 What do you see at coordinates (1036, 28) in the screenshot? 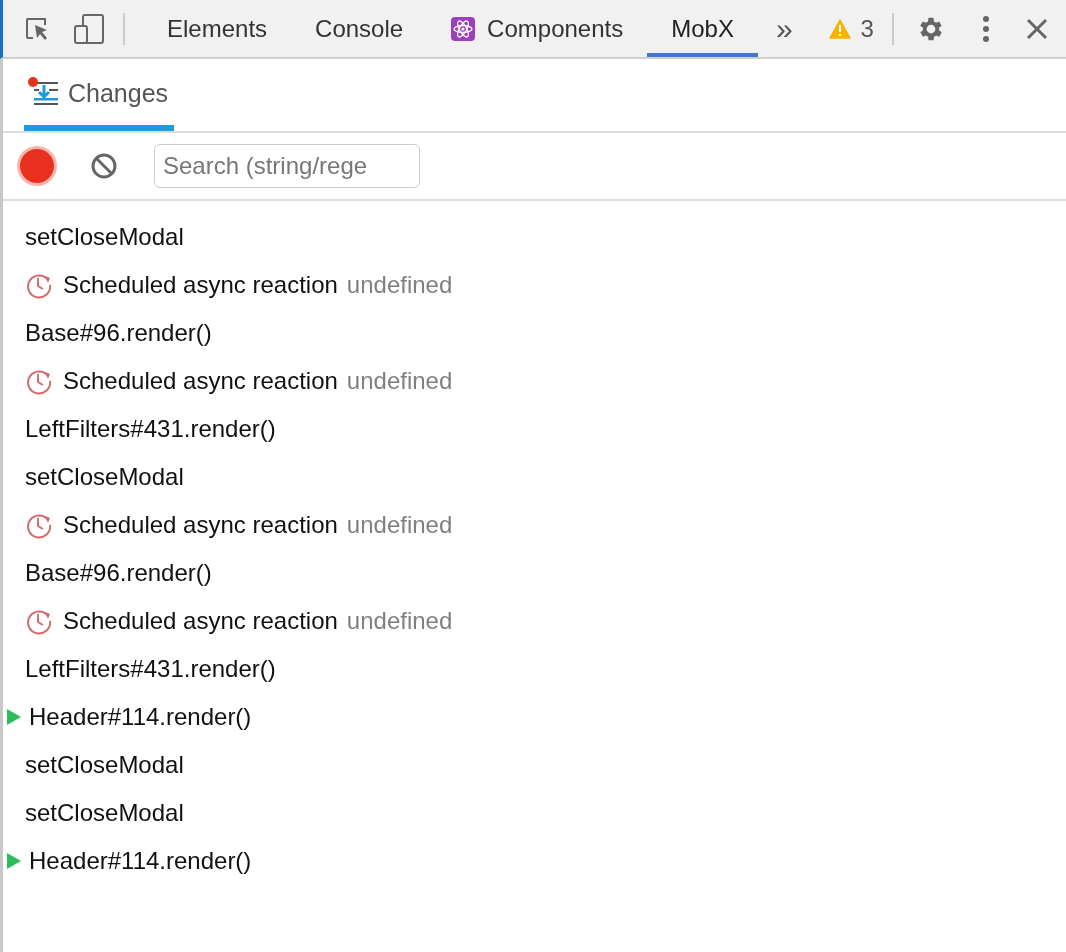
I see `close-icon` at bounding box center [1036, 28].